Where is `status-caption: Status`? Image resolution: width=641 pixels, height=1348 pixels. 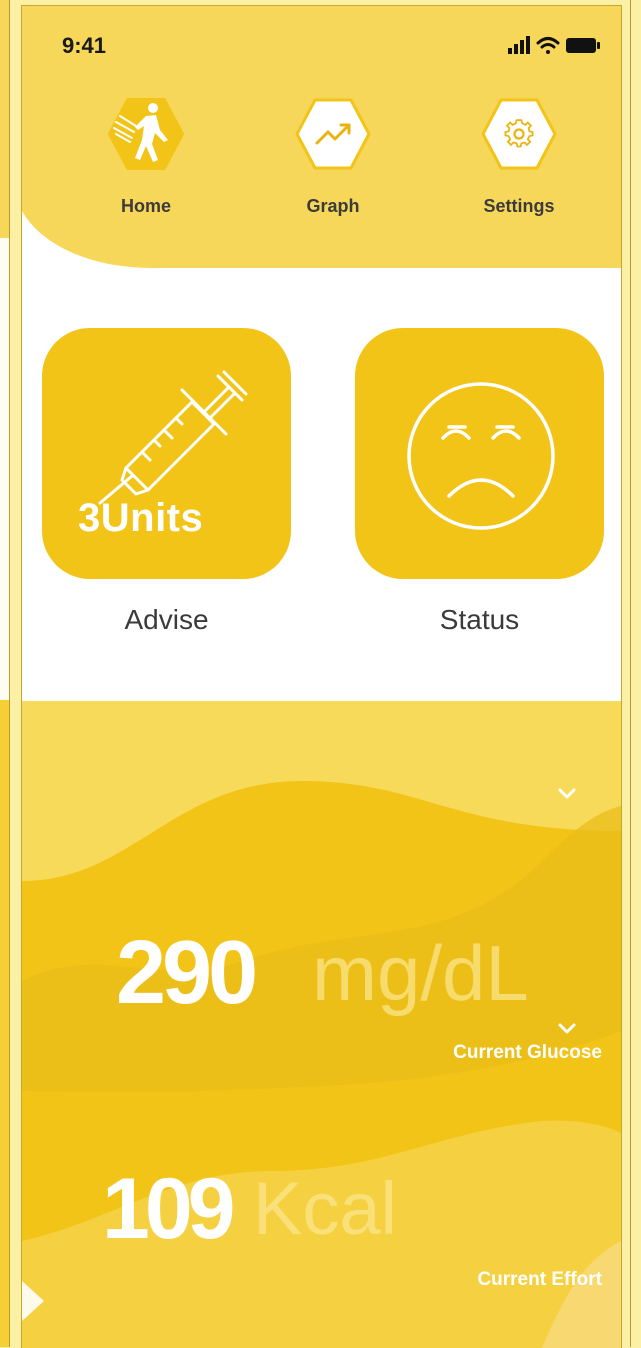
status-caption: Status is located at coordinates (479, 619).